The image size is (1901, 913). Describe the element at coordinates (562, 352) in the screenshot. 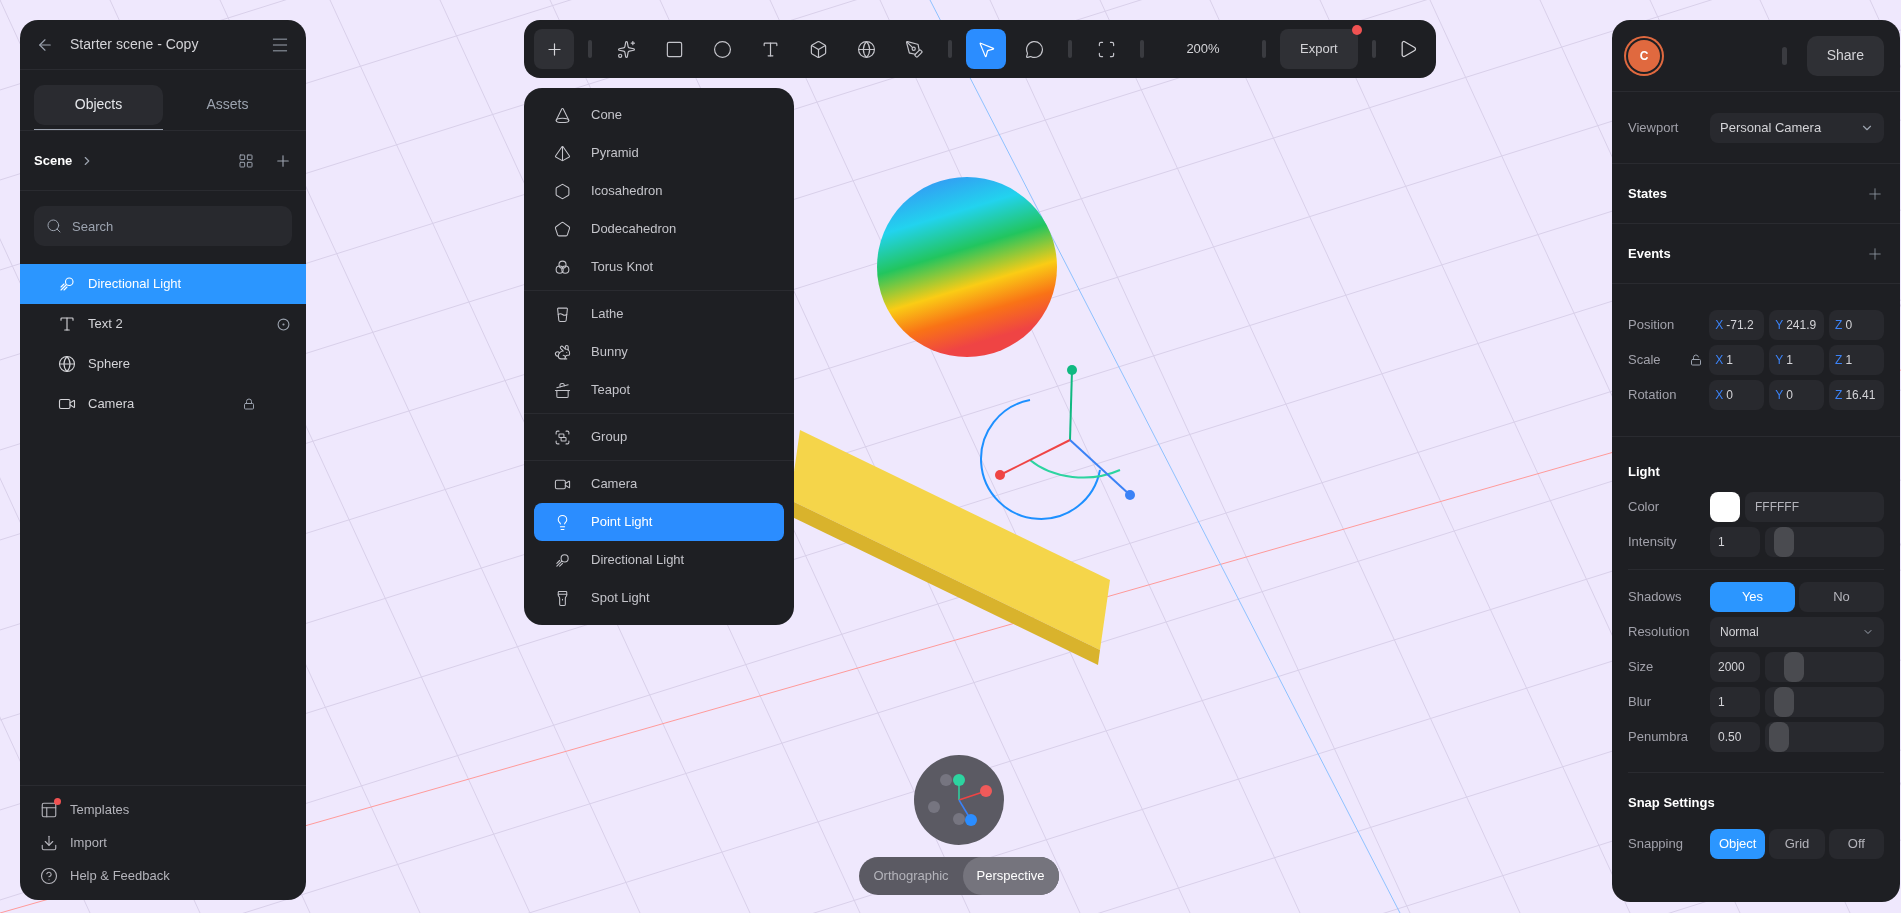

I see `bunny-icon` at that location.